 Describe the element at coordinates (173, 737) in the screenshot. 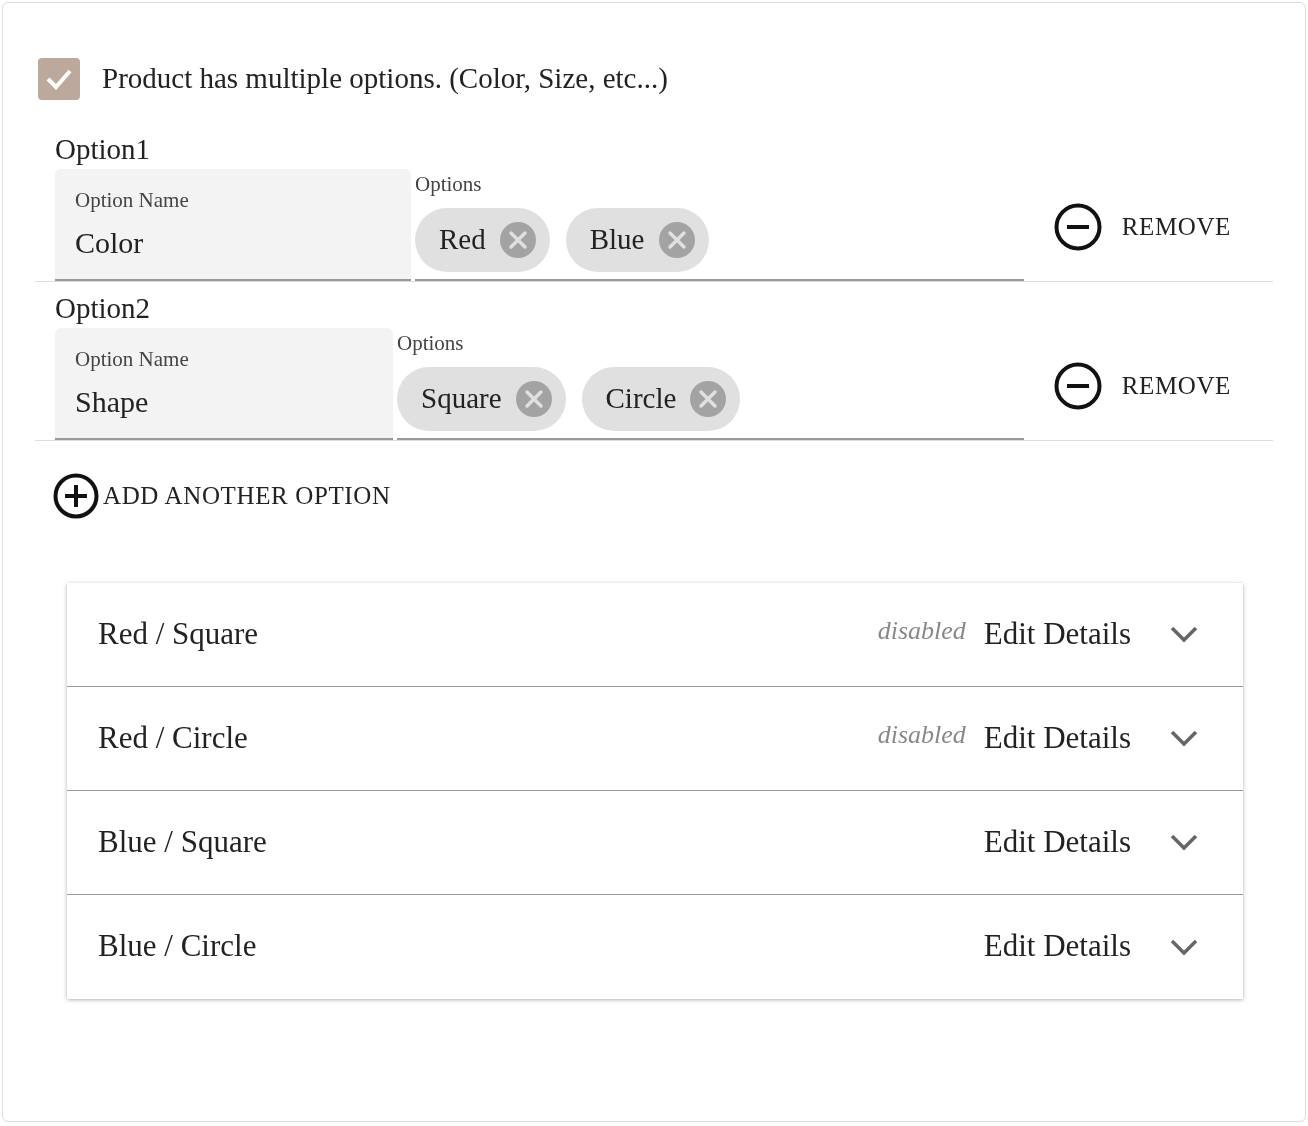

I see `variant-name: Red / Circle` at that location.